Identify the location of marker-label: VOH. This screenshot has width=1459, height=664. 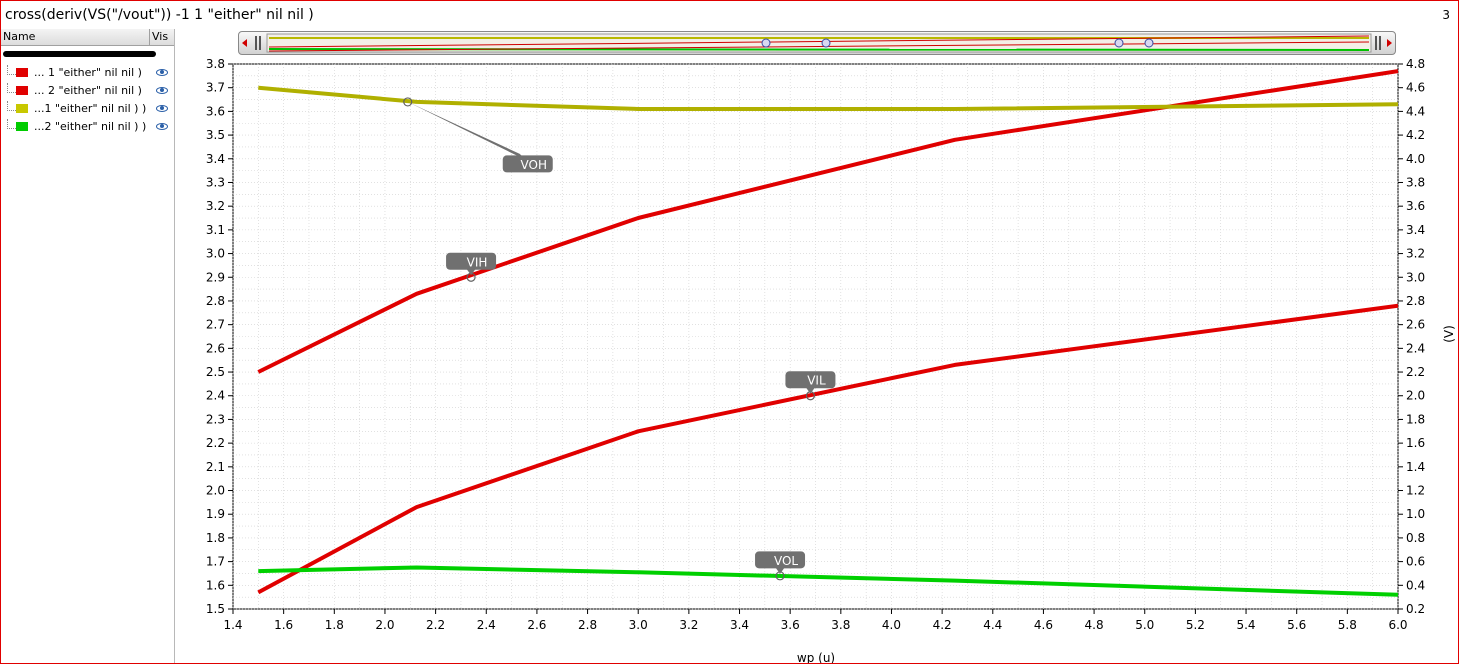
(534, 165).